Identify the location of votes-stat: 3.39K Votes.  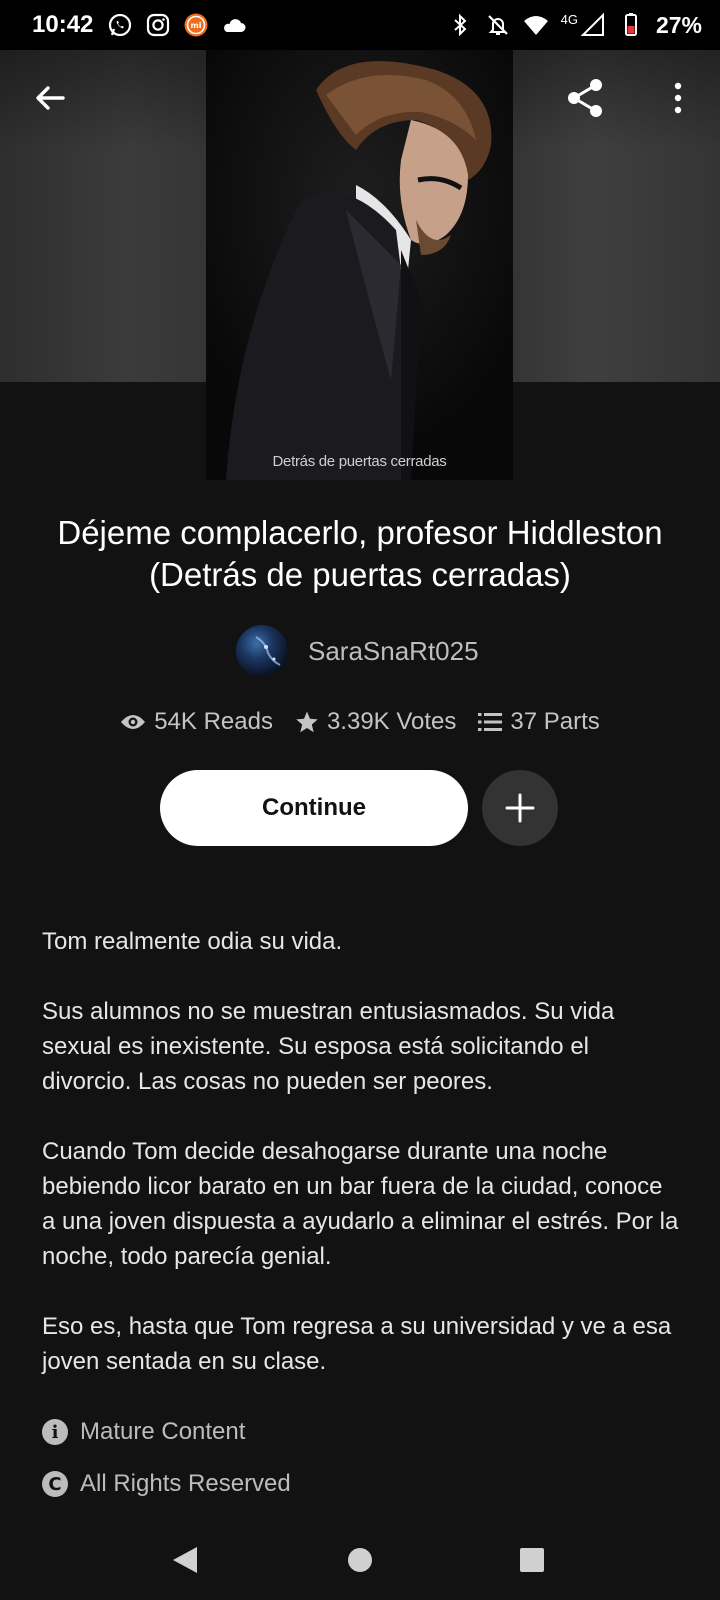
(375, 722).